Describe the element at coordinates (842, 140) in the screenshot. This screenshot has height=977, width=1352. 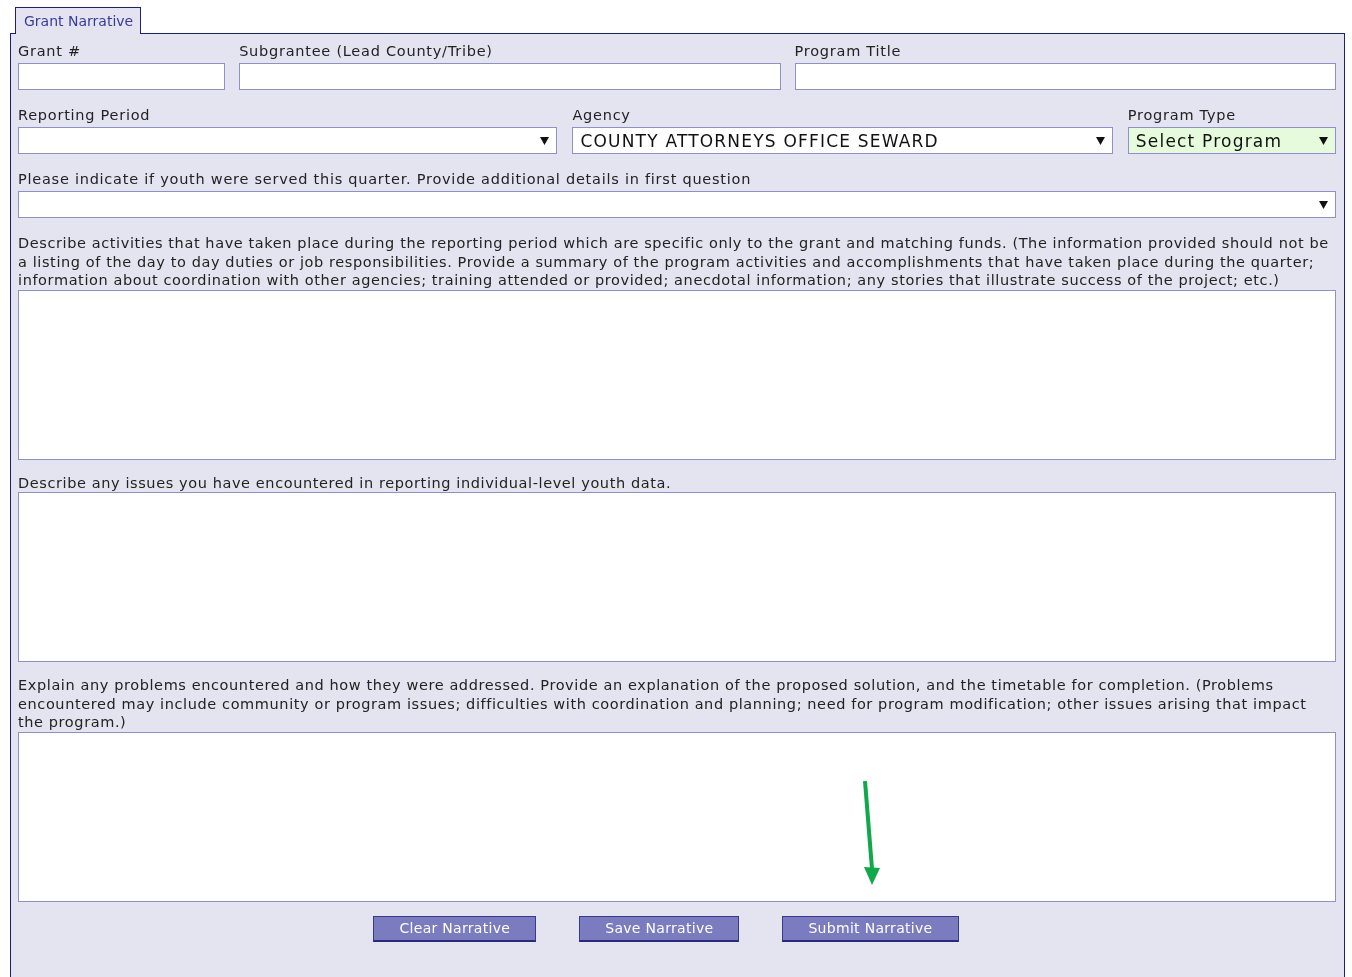
I see `dropdown: COUNTY ATTORNEYS OFFICE SEWARD` at that location.